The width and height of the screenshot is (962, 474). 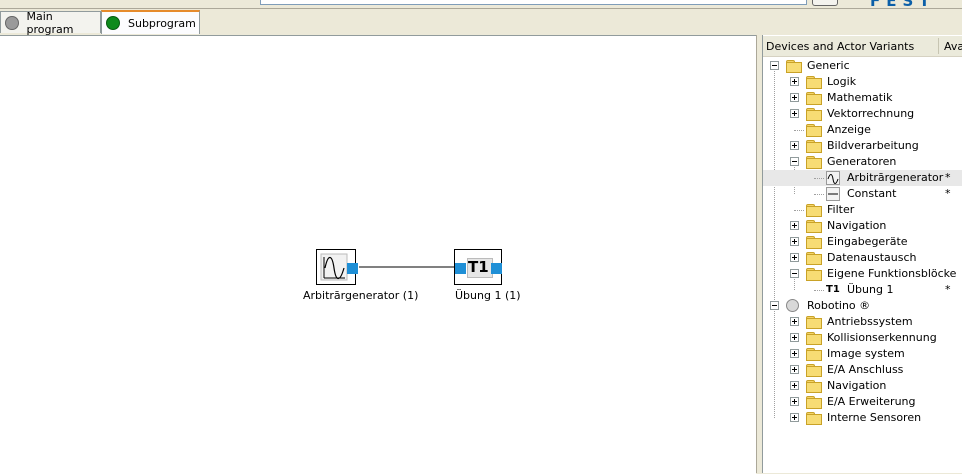 I want to click on tree-item-eigene-funktionsbl-cke: Eigene Funktionsblöcke, so click(x=862, y=274).